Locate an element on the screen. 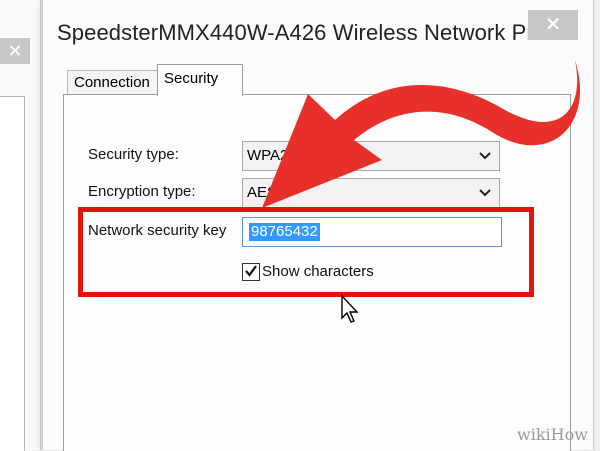 The width and height of the screenshot is (600, 451). mouse-pointer-icon is located at coordinates (350, 308).